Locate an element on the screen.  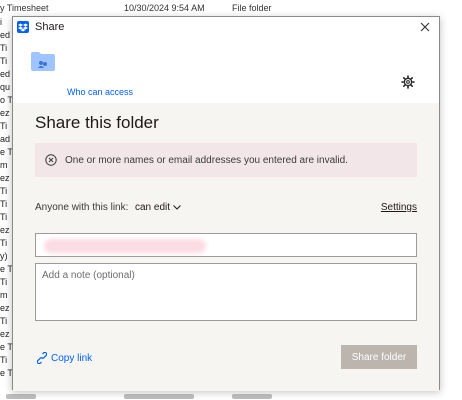
copy-link-button: Copy link is located at coordinates (64, 358).